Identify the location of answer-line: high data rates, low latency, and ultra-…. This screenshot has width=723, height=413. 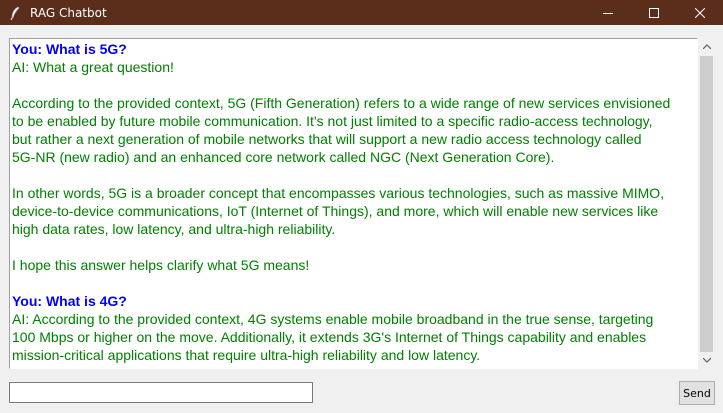
(174, 229).